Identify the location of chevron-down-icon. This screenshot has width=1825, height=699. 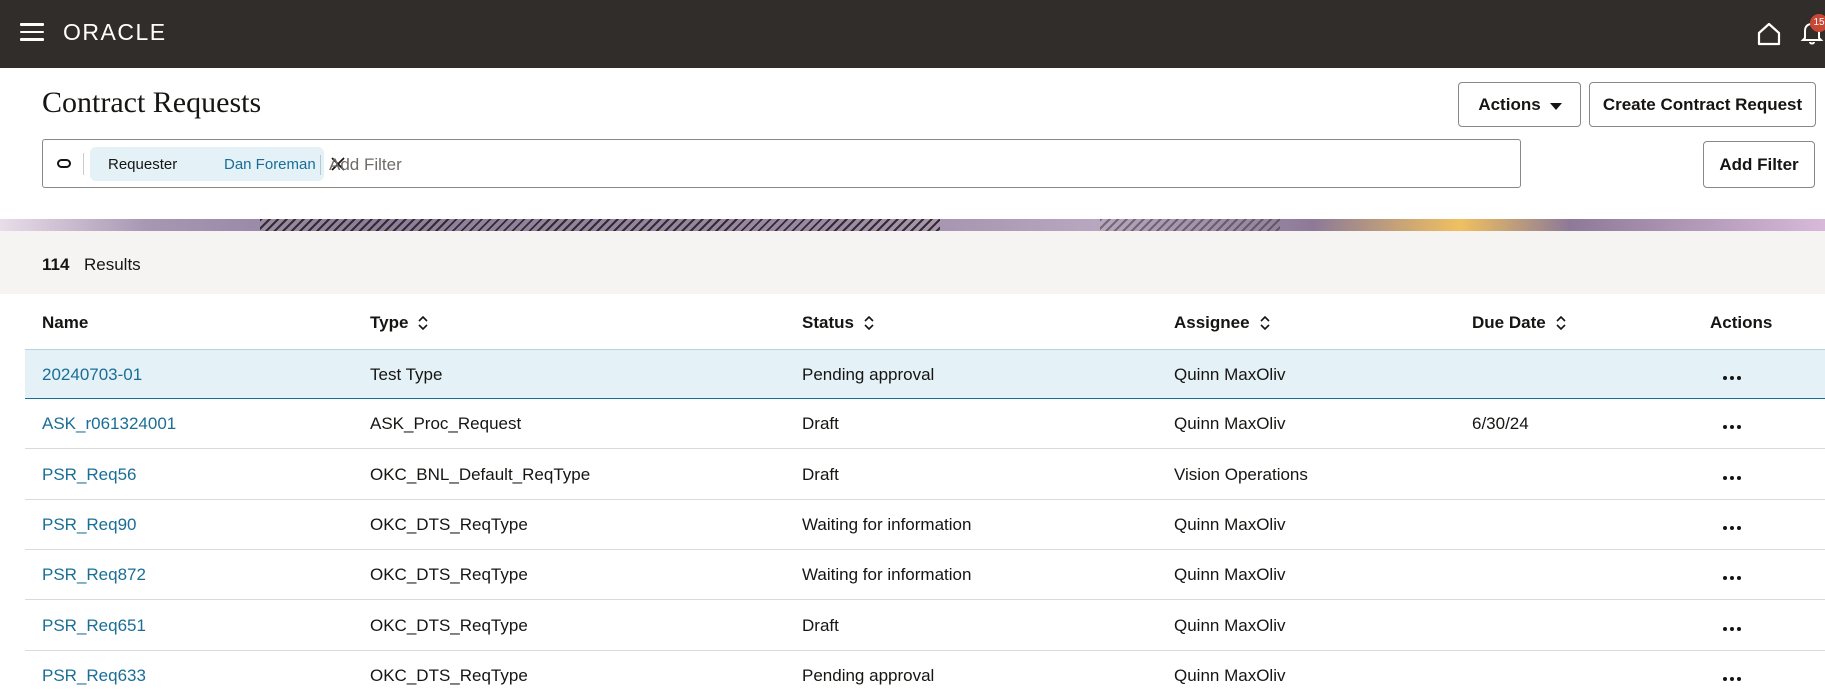
(1556, 106).